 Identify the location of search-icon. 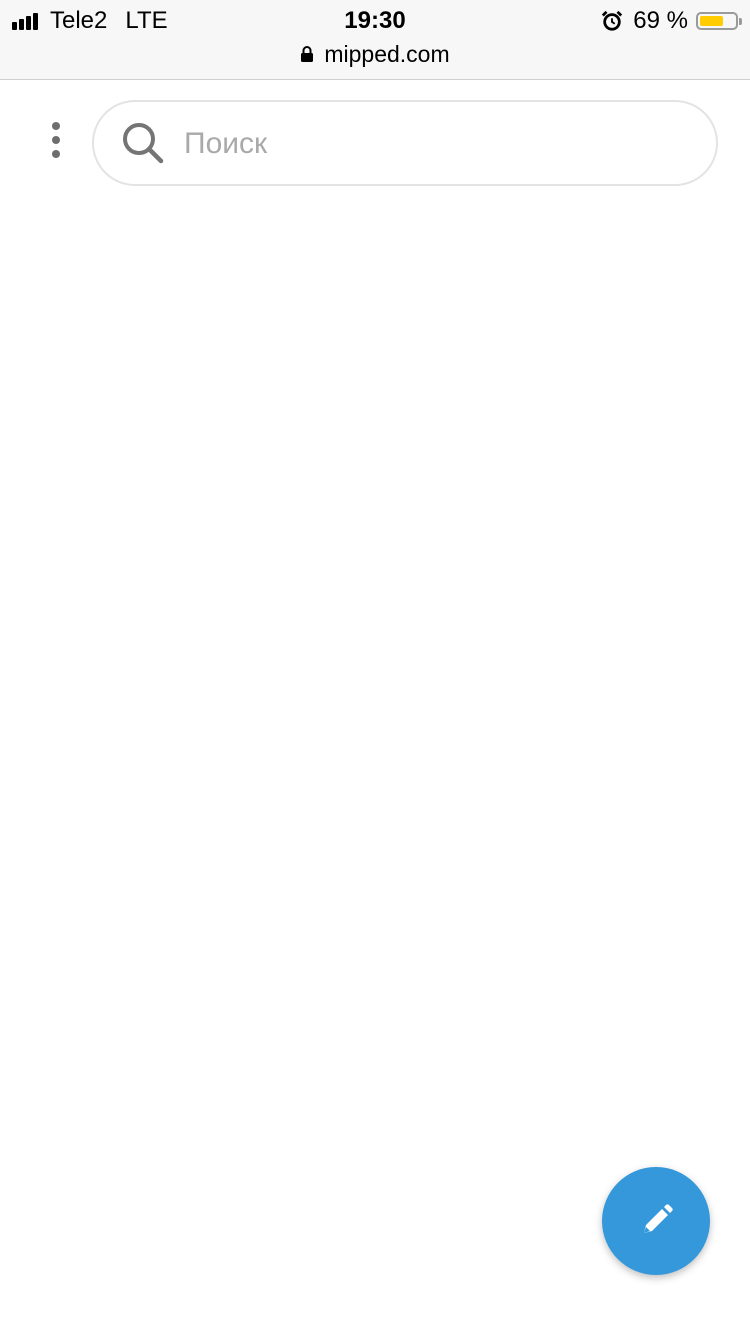
(143, 143).